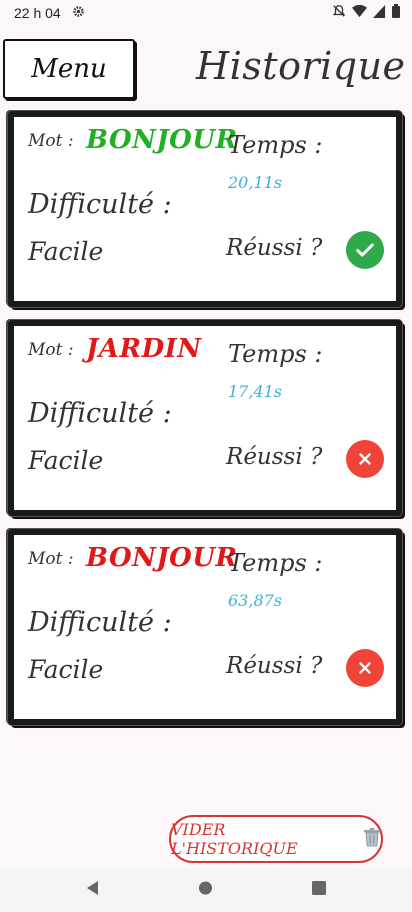 This screenshot has width=412, height=912. I want to click on signal-icon, so click(379, 12).